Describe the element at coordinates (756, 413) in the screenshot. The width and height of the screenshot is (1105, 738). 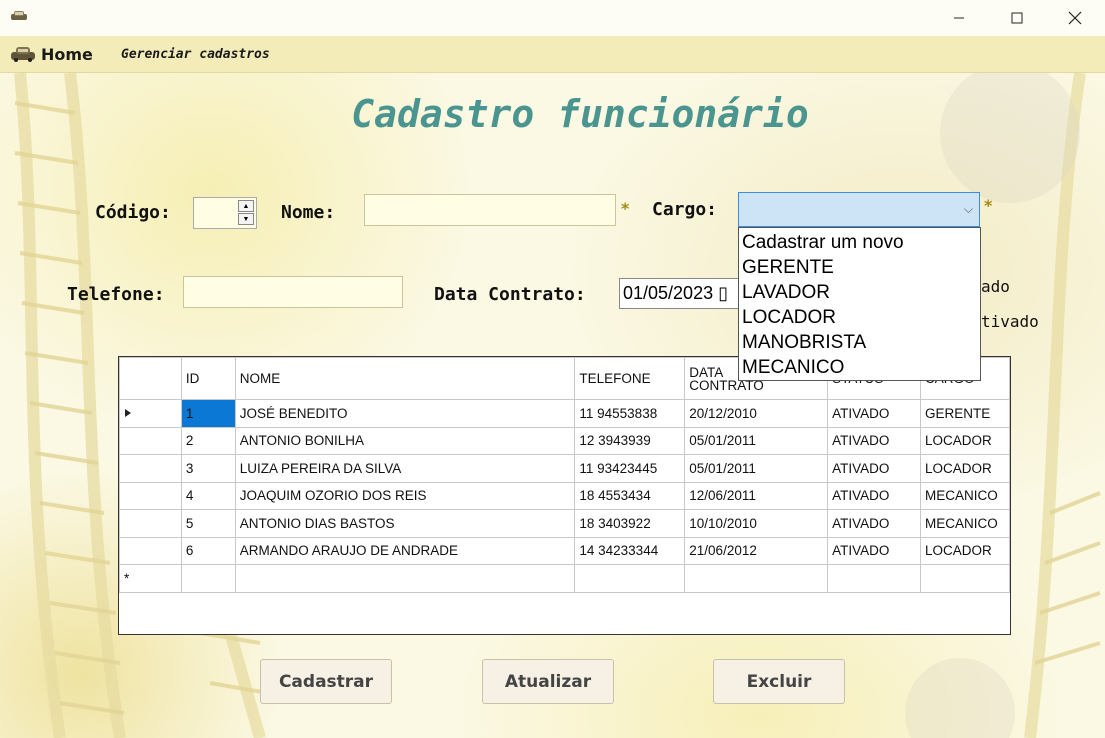
I see `cell-data: 20/12/2010` at that location.